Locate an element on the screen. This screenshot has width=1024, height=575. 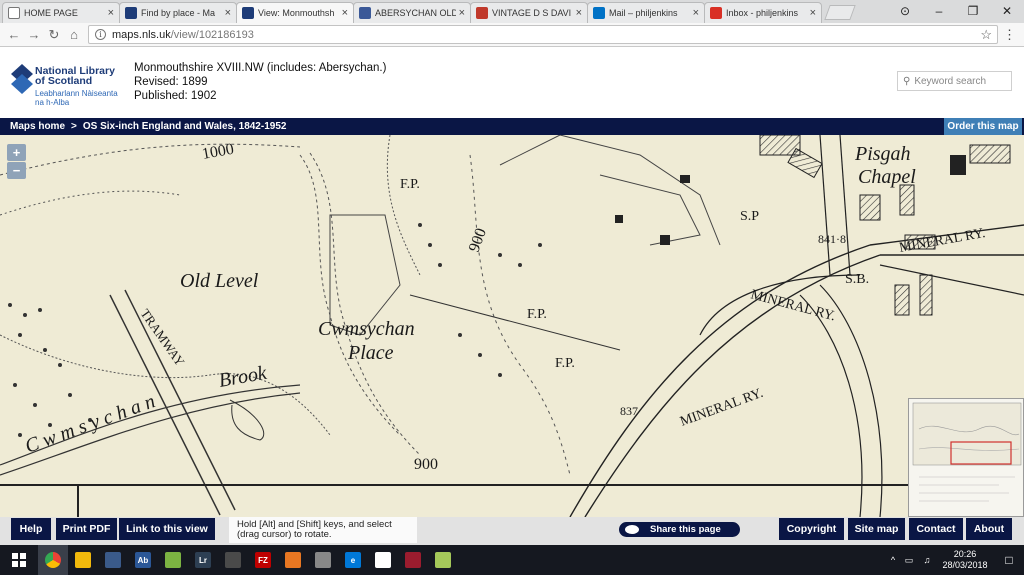
site-info-icon: i is located at coordinates (100, 34).